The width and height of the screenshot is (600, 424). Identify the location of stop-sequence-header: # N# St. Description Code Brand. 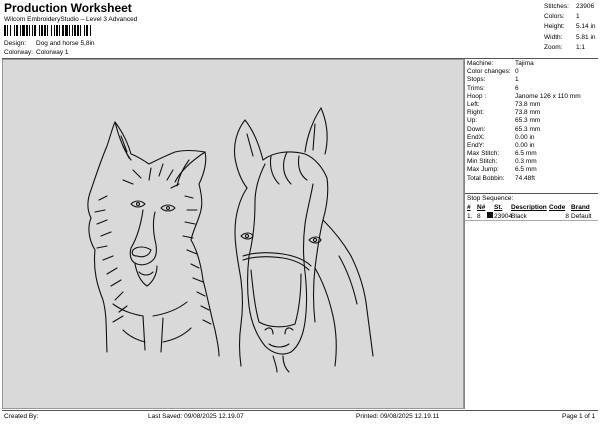
(532, 207).